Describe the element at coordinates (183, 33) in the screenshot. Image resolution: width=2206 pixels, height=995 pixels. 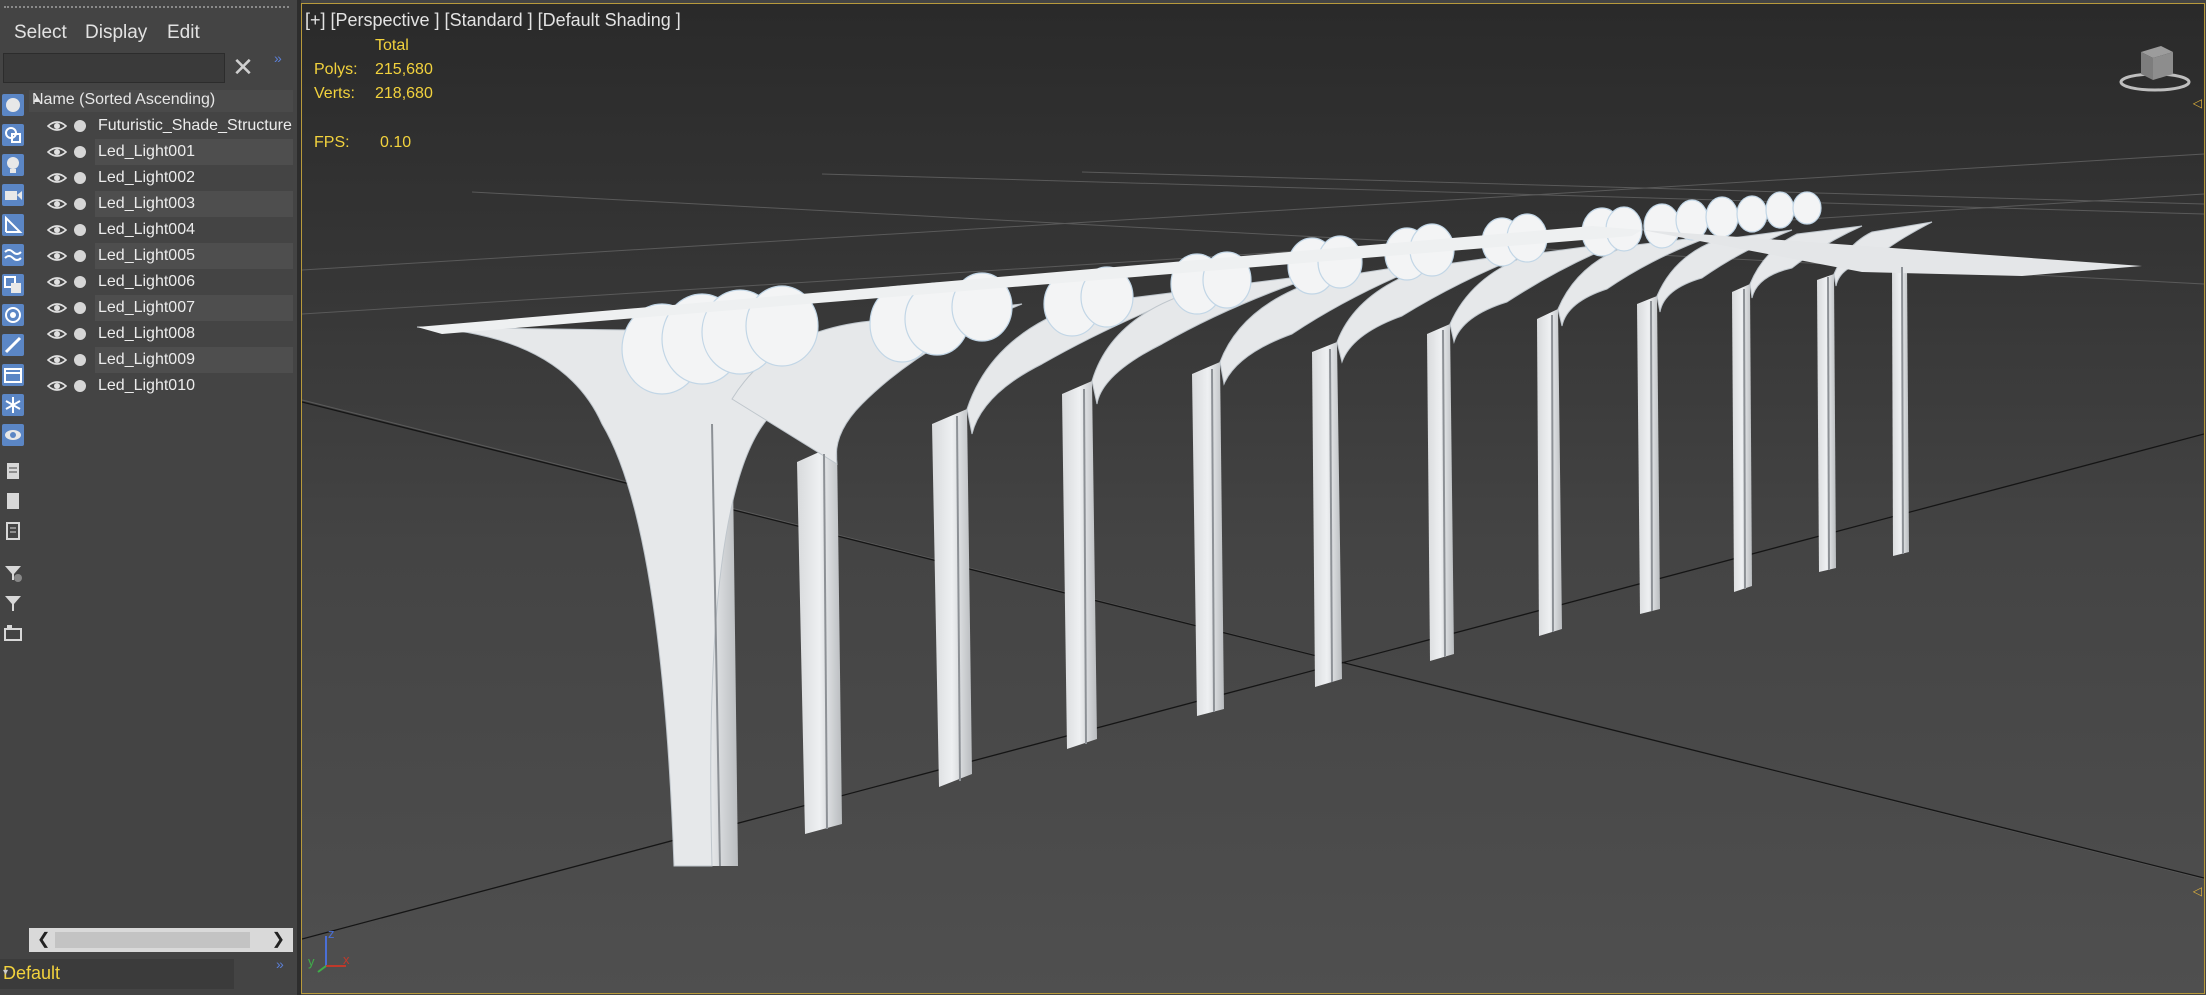
I see `menu-edit: Edit` at that location.